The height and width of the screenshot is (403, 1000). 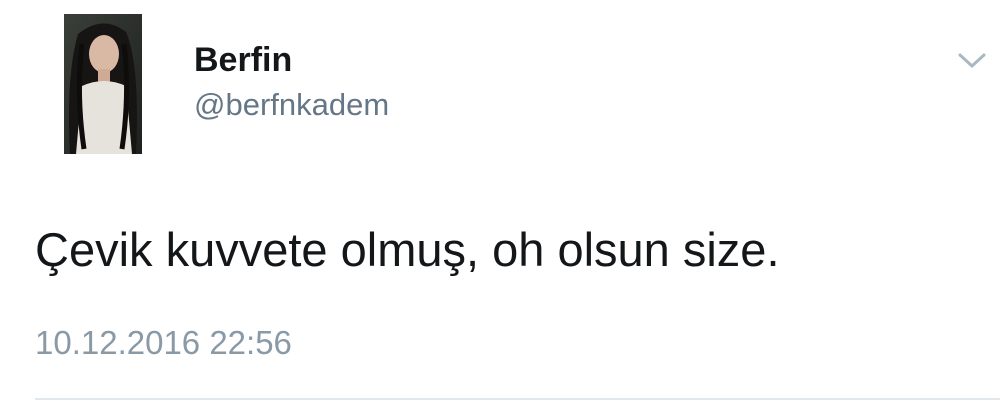 I want to click on display-name: Berfin, so click(x=243, y=60).